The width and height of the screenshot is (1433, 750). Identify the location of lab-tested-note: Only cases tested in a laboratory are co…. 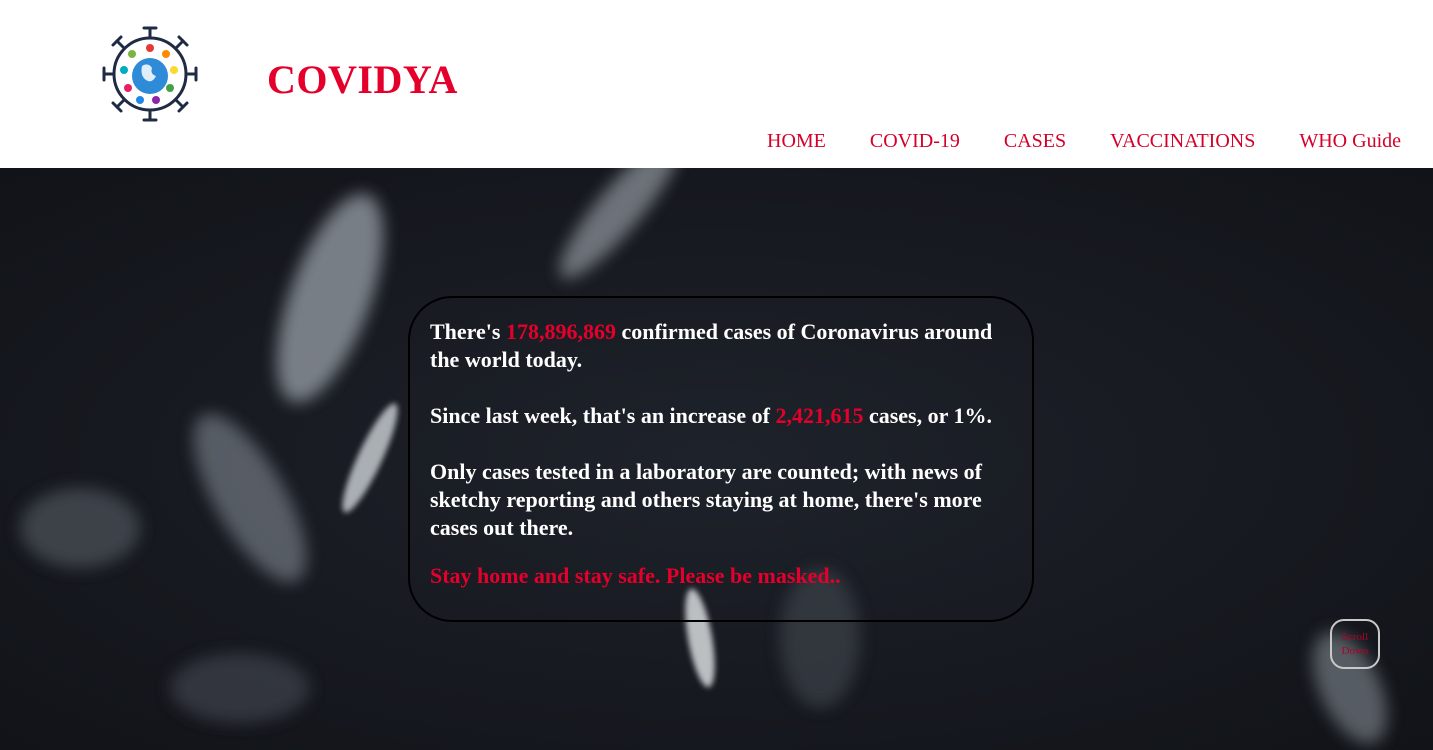
(706, 499).